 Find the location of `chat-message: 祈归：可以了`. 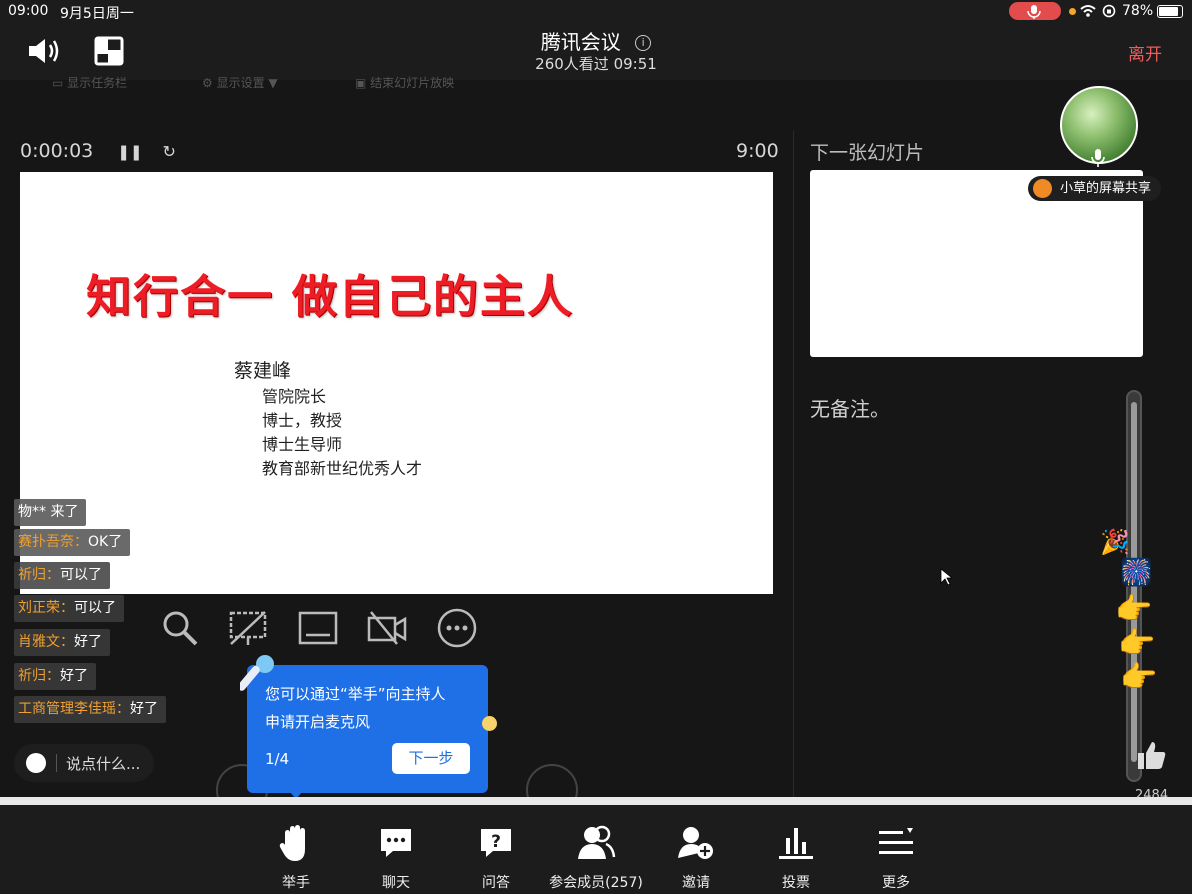

chat-message: 祈归：可以了 is located at coordinates (62, 575).